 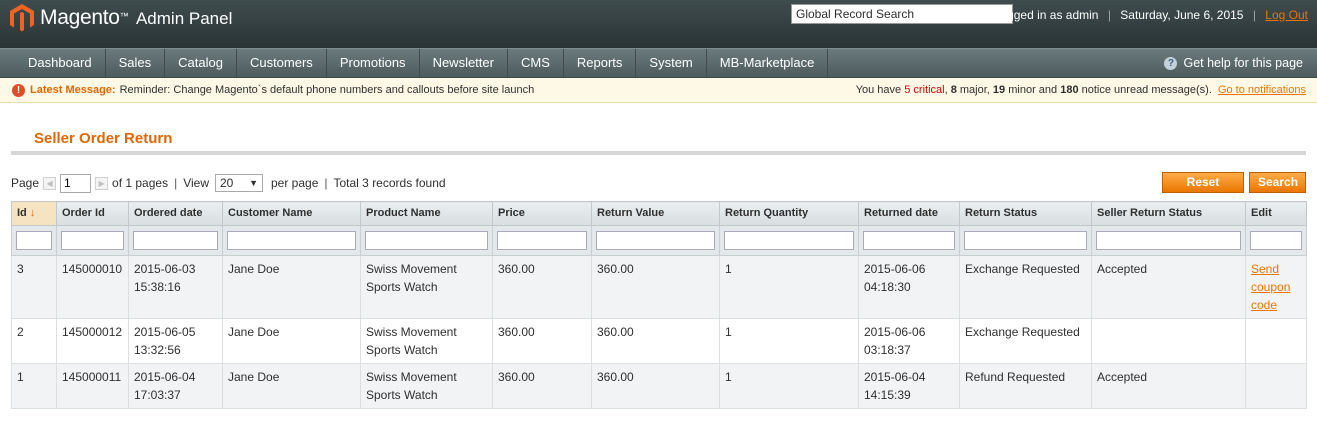 I want to click on column-header-price: Price, so click(x=542, y=213).